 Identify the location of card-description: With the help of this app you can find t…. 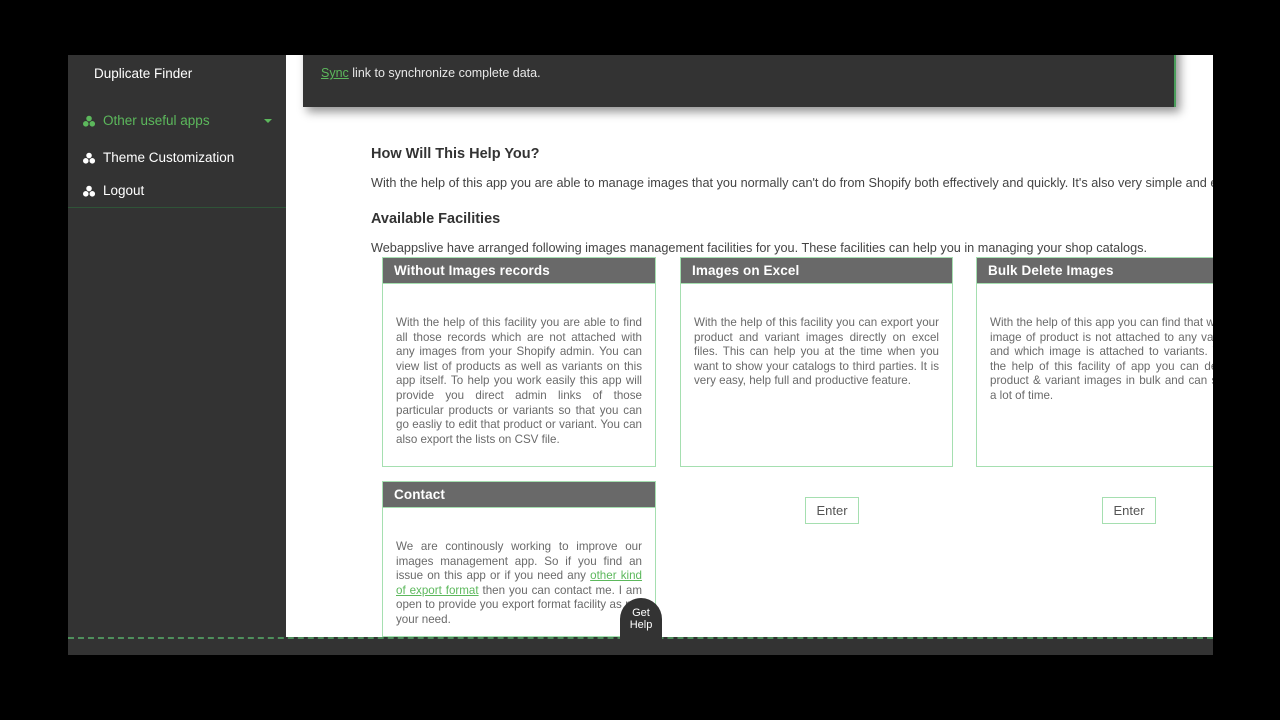
(1101, 359).